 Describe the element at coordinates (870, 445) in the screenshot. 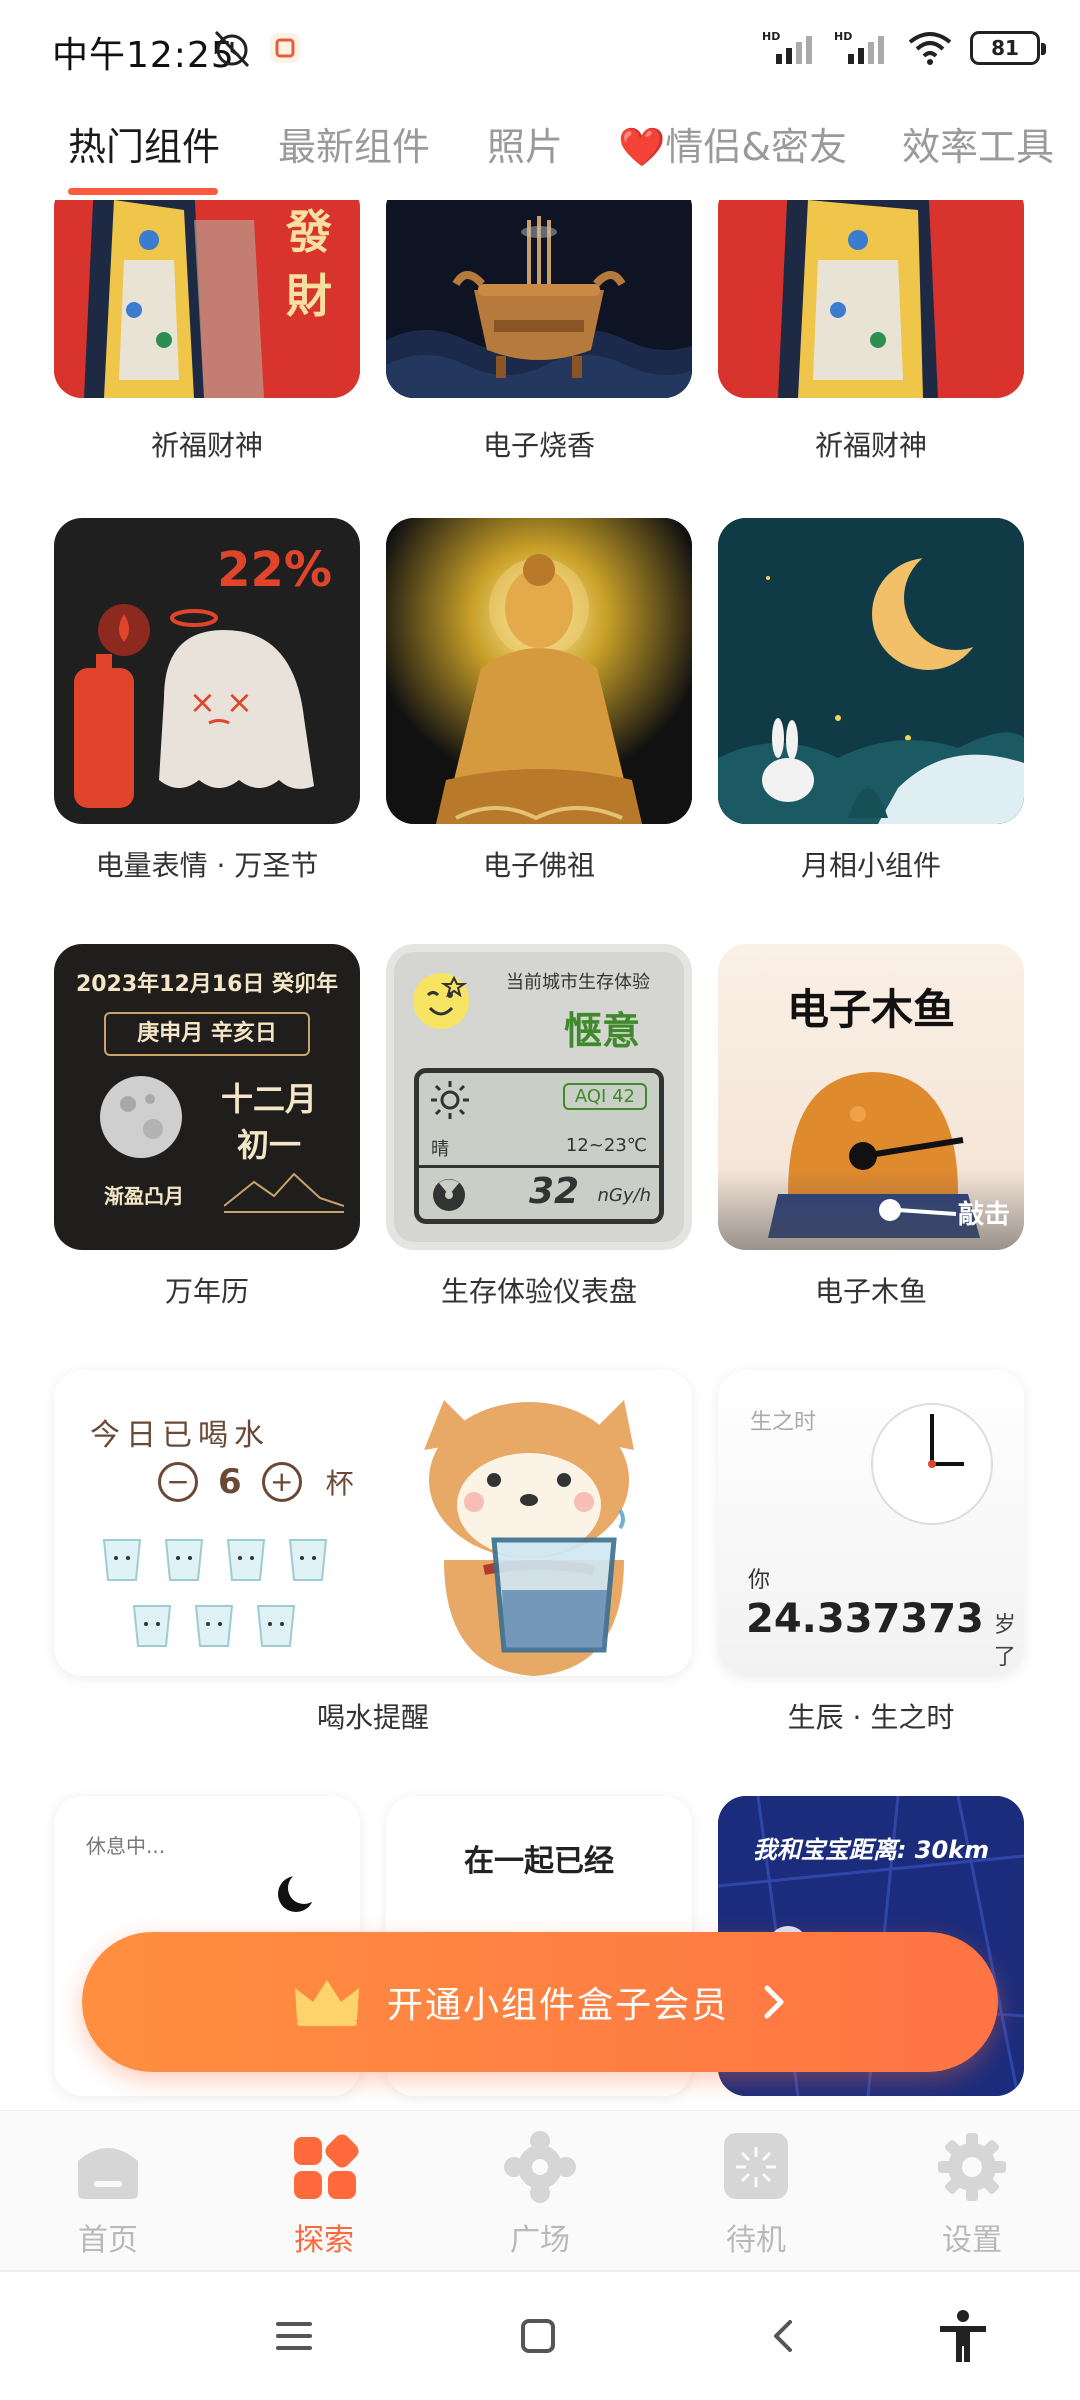

I see `widget-label-fortune-god-2: 祈福财神` at that location.